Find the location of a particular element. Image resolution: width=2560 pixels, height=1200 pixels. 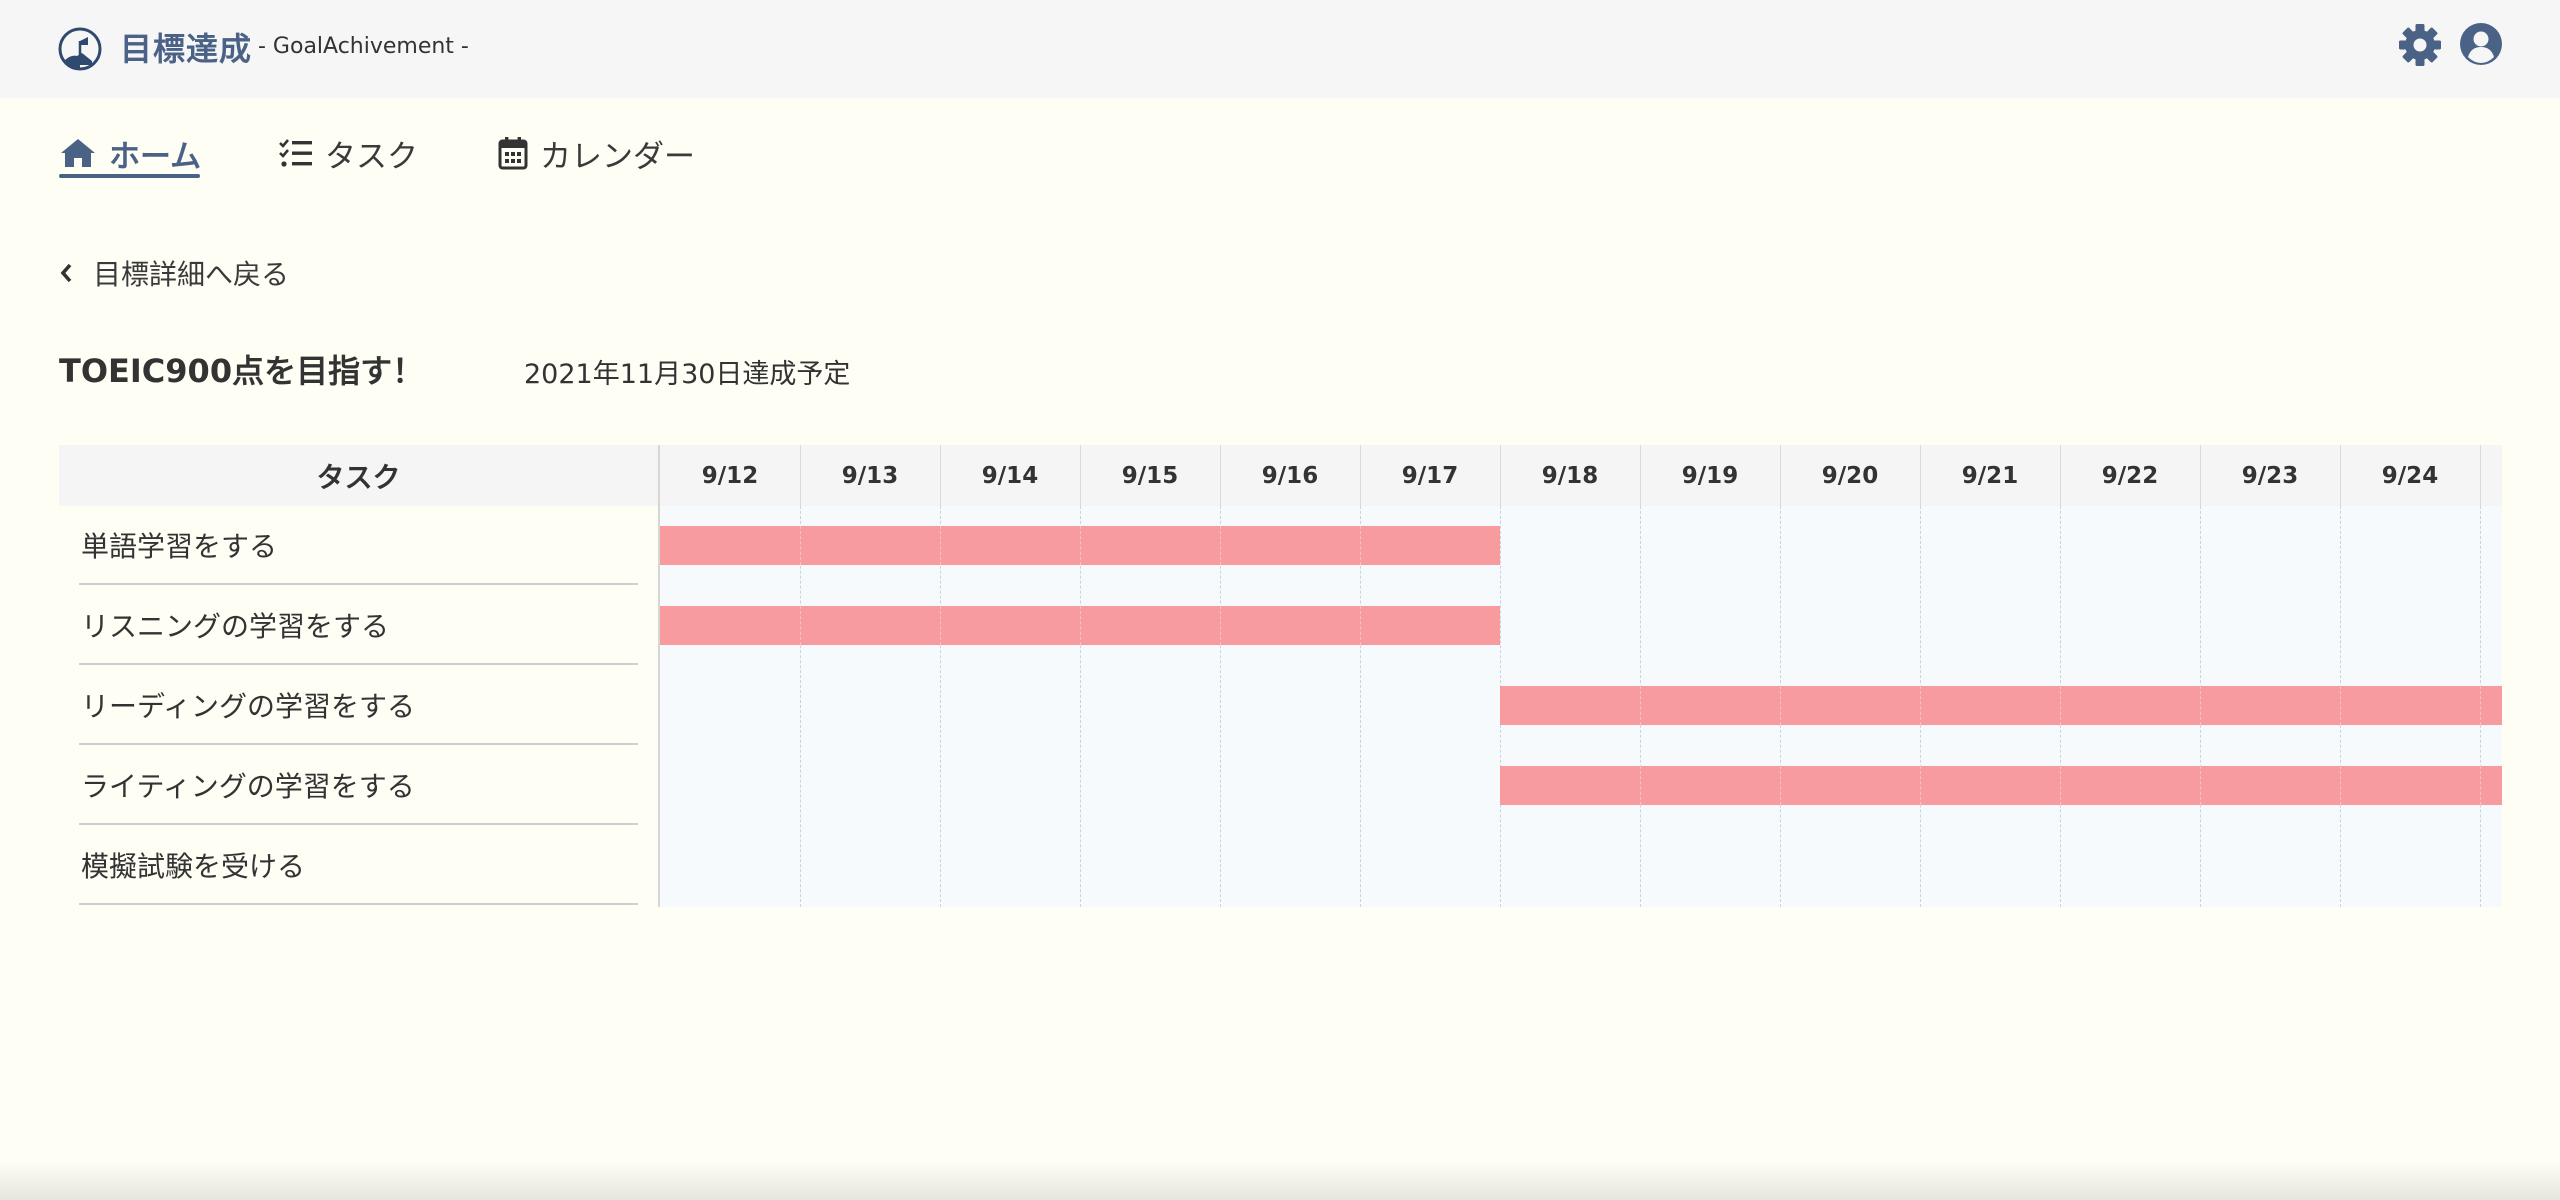

date-header-cell: 9/24 is located at coordinates (2410, 475).